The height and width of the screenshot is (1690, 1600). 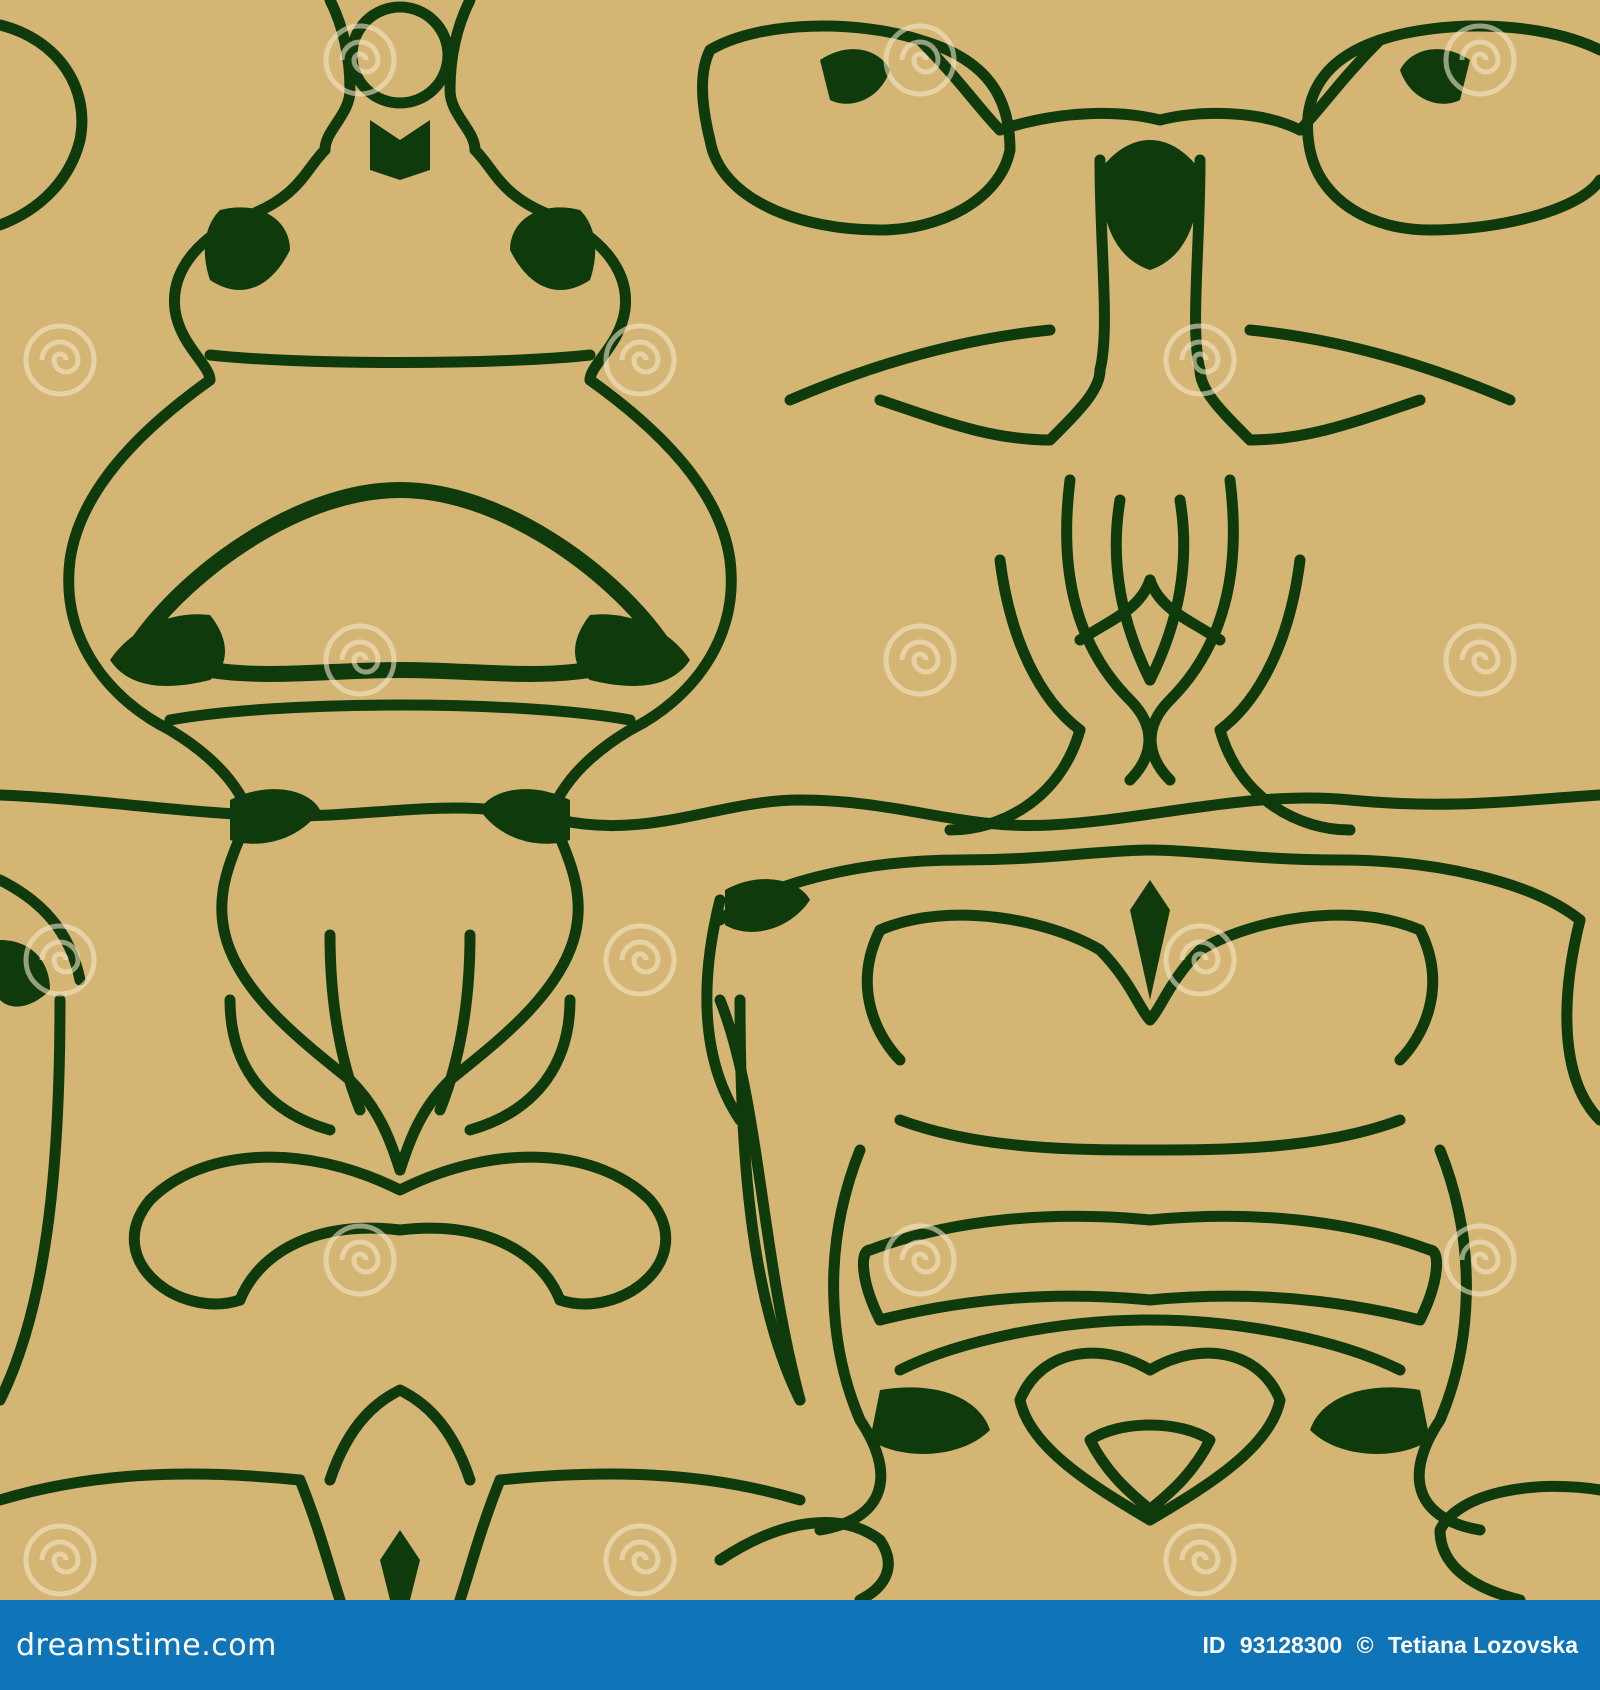 I want to click on footer-credit: ID 93128300 © Tetiana Lozovska, so click(x=1391, y=1645).